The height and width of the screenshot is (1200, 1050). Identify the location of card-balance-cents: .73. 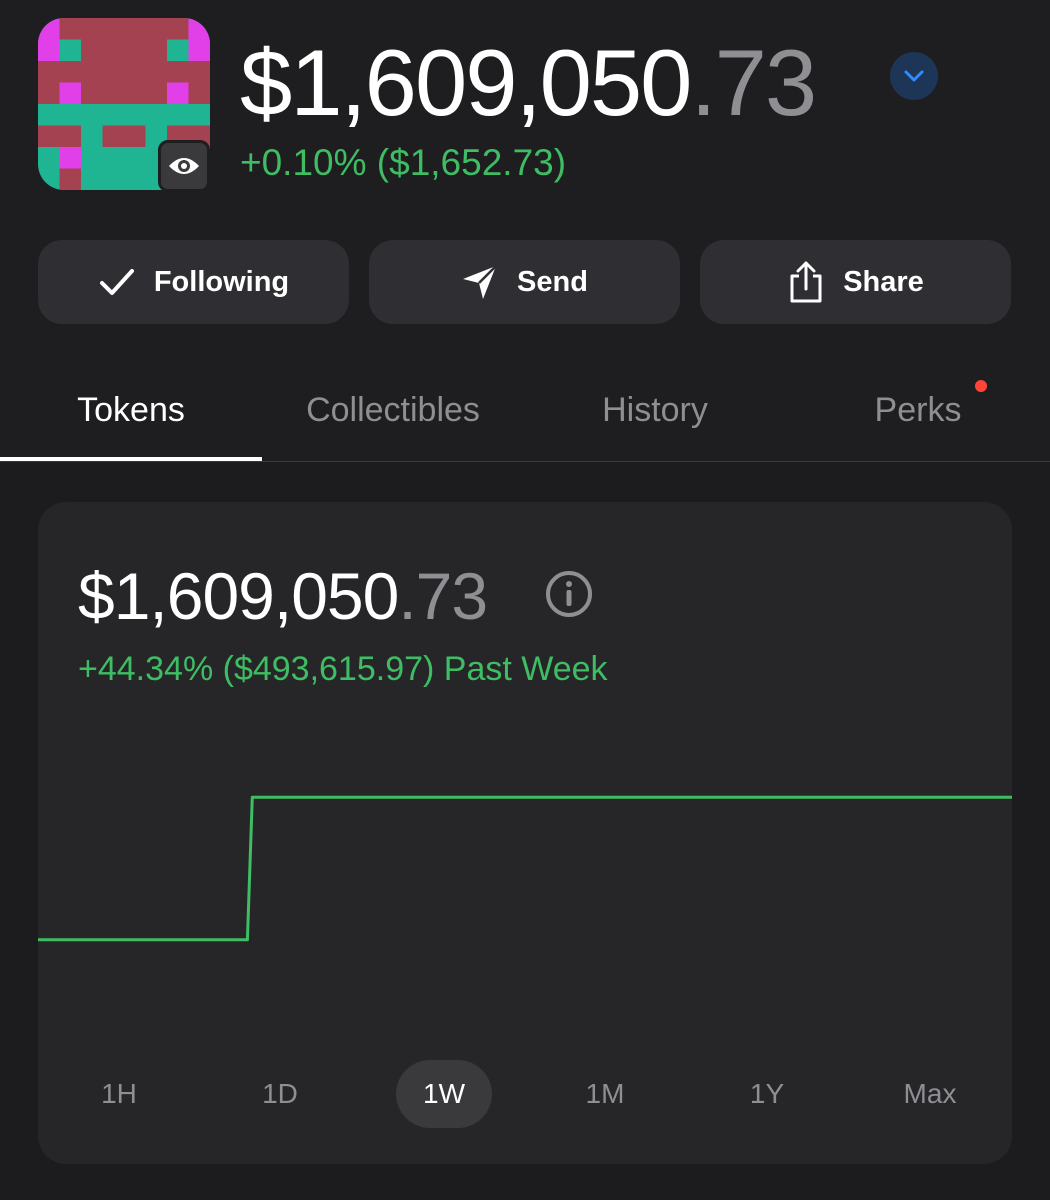
(443, 596).